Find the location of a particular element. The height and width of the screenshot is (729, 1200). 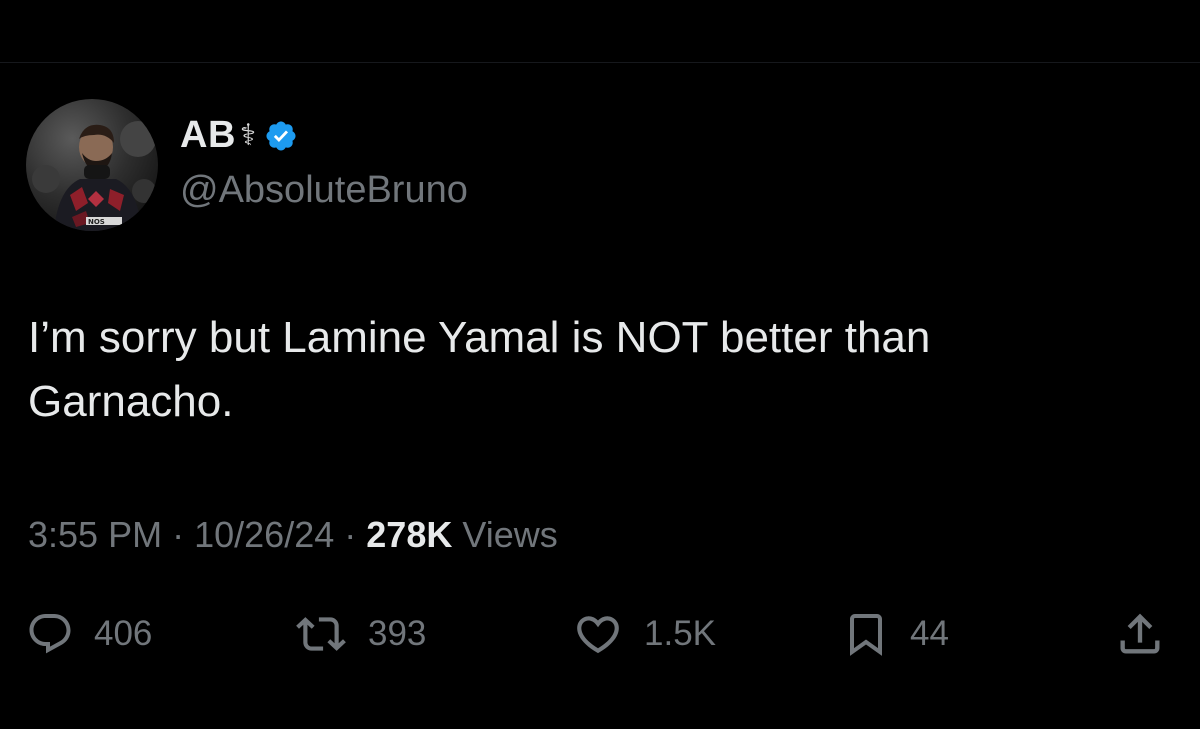

avatar-image: NOS is located at coordinates (92, 165).